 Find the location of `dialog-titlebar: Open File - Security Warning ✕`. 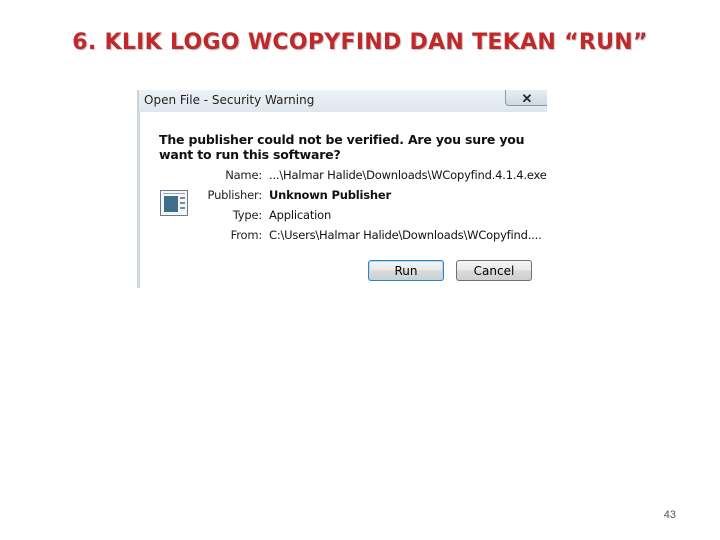

dialog-titlebar: Open File - Security Warning ✕ is located at coordinates (342, 101).